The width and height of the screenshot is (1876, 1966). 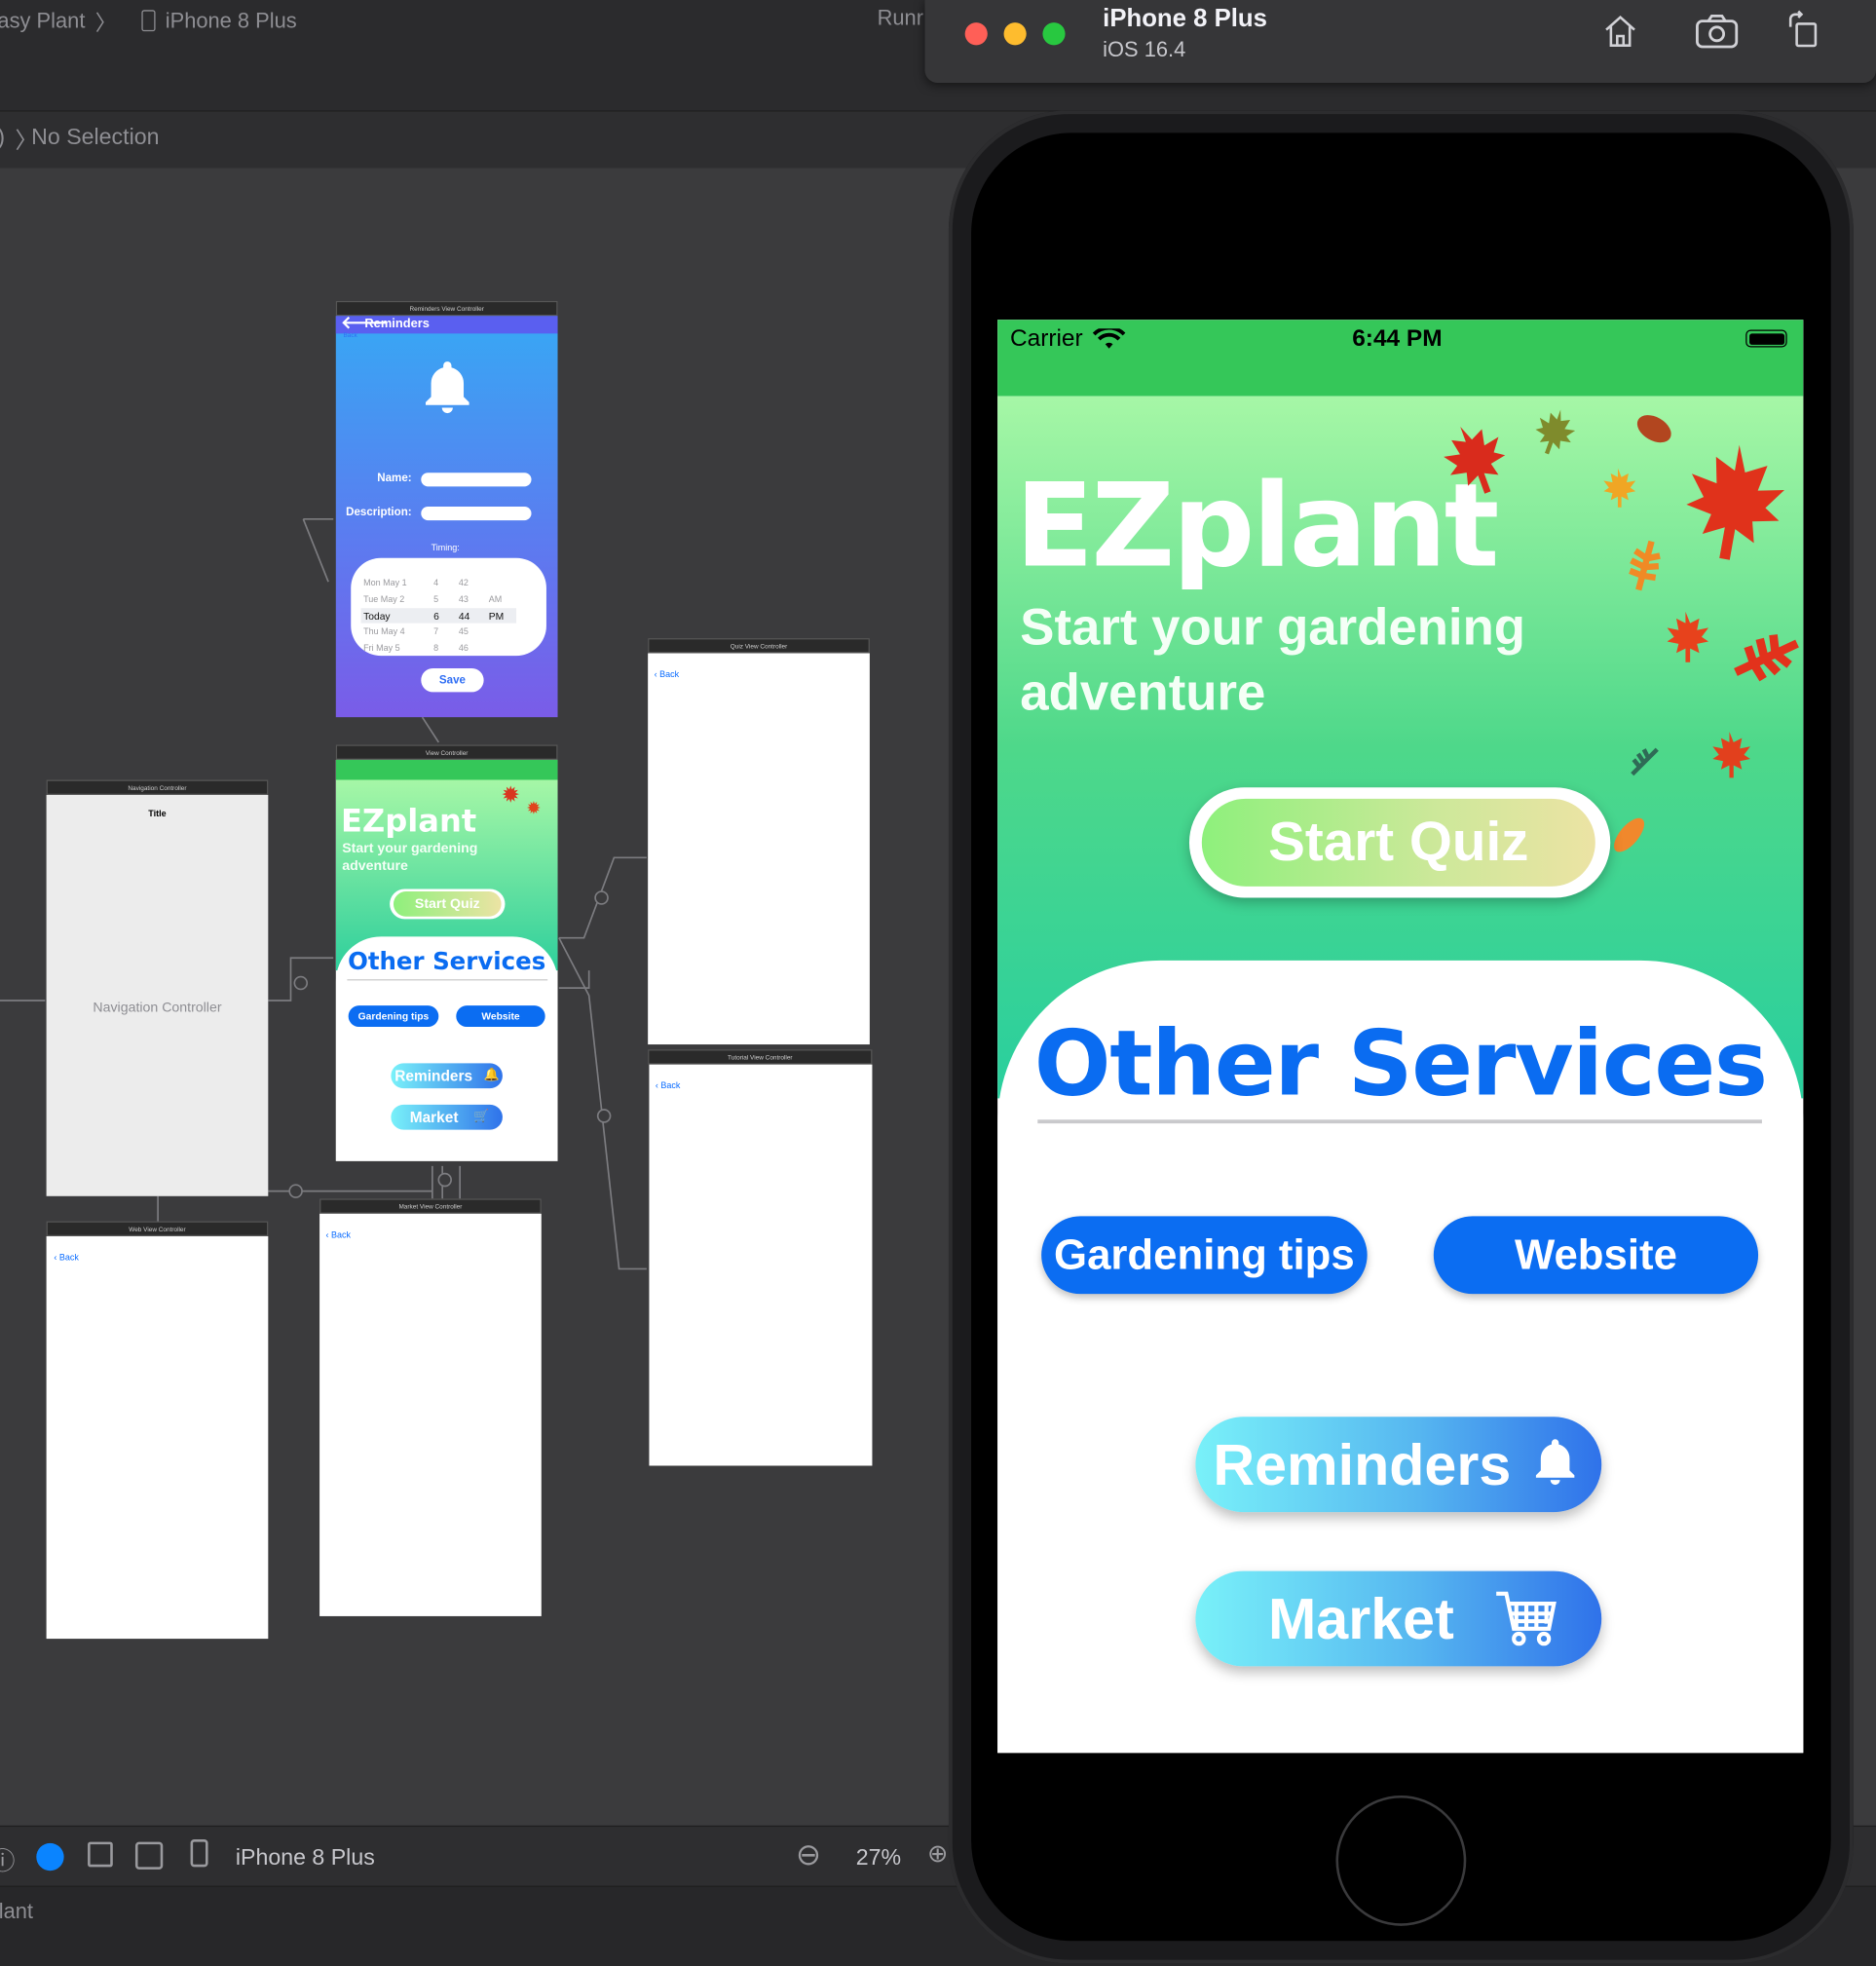 I want to click on picker-minute: 44, so click(x=464, y=616).